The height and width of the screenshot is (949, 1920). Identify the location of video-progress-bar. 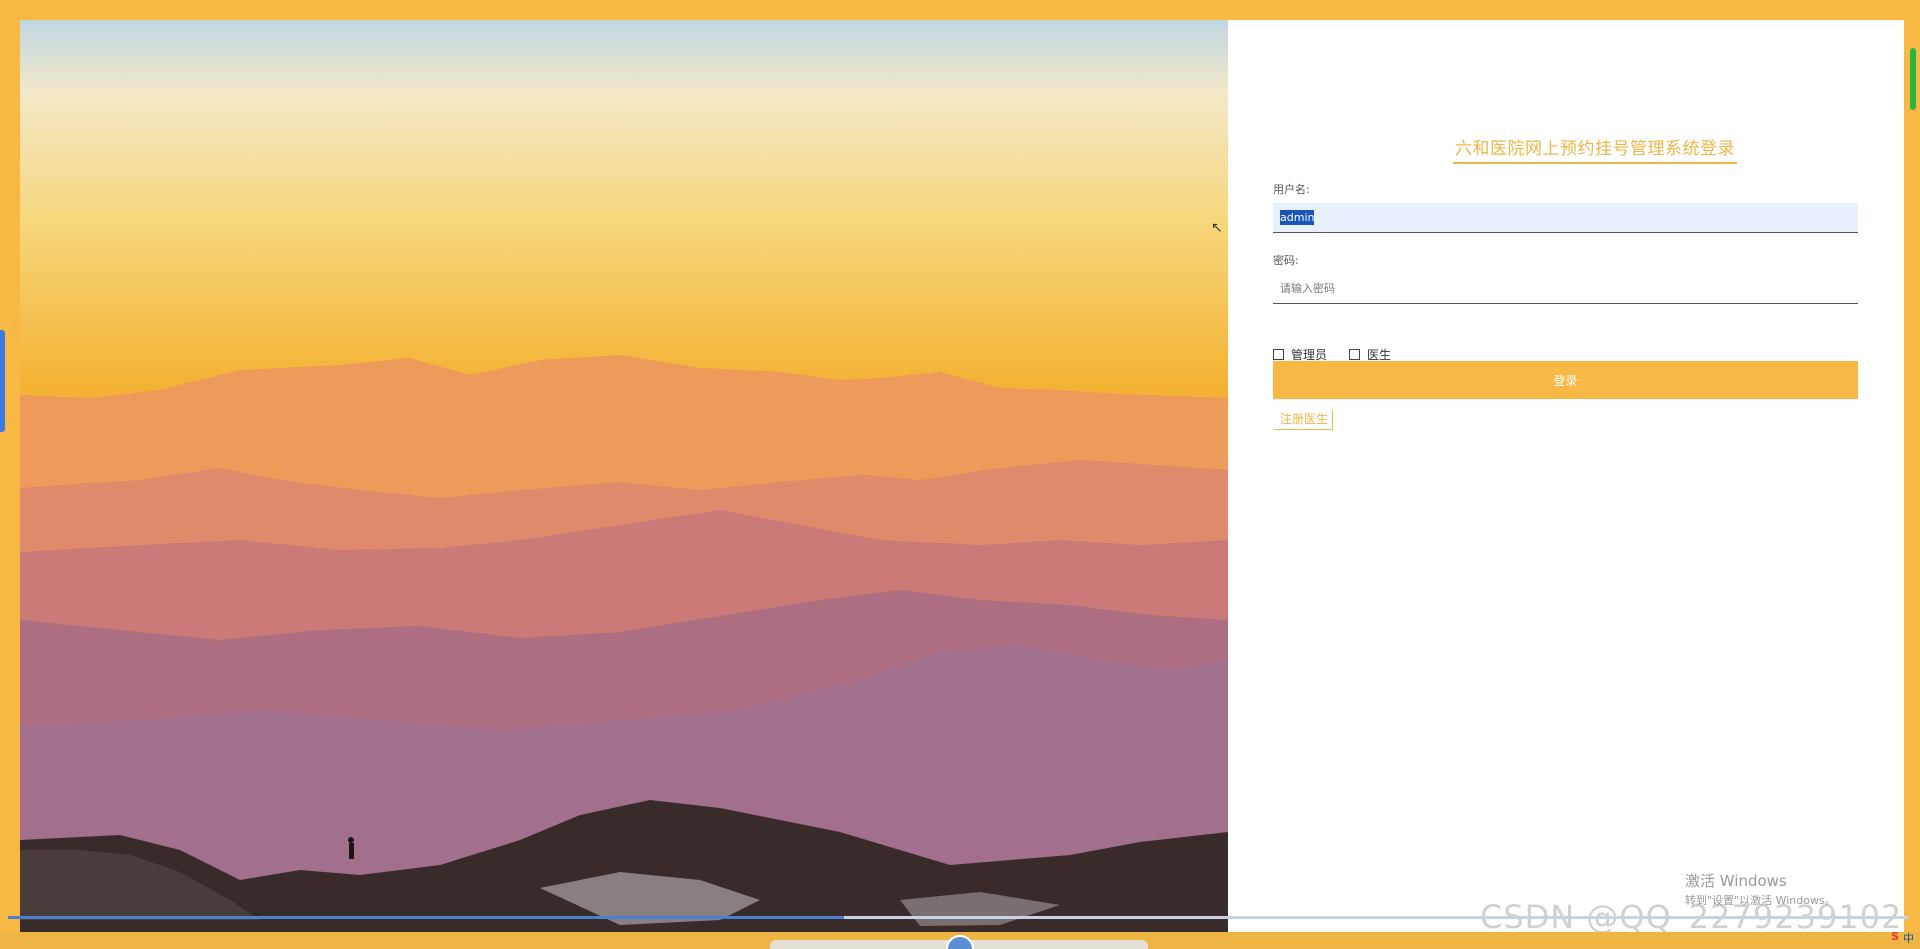
(958, 917).